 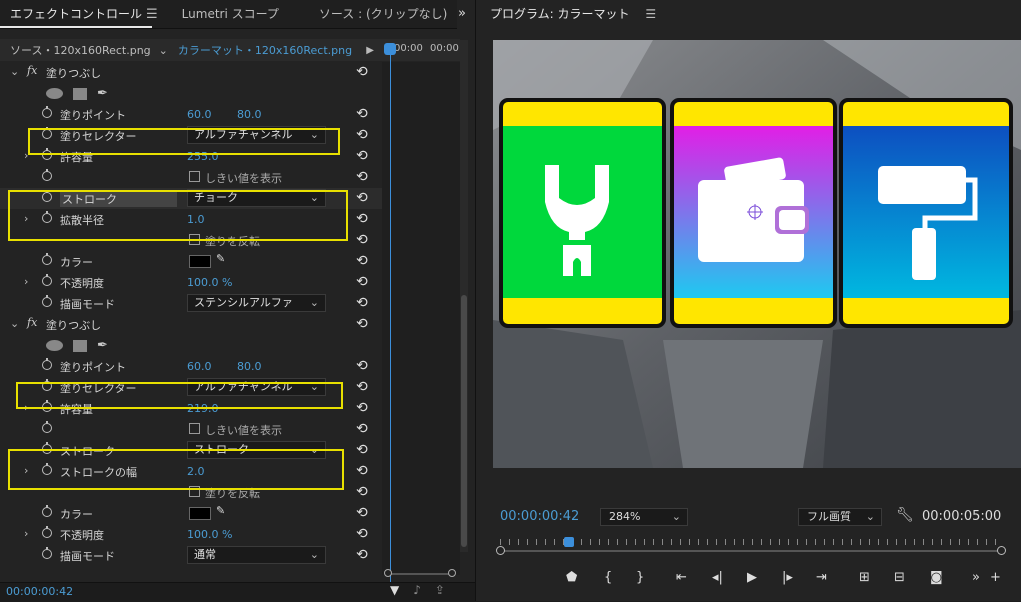 I want to click on export-icon: ⇪, so click(x=440, y=590).